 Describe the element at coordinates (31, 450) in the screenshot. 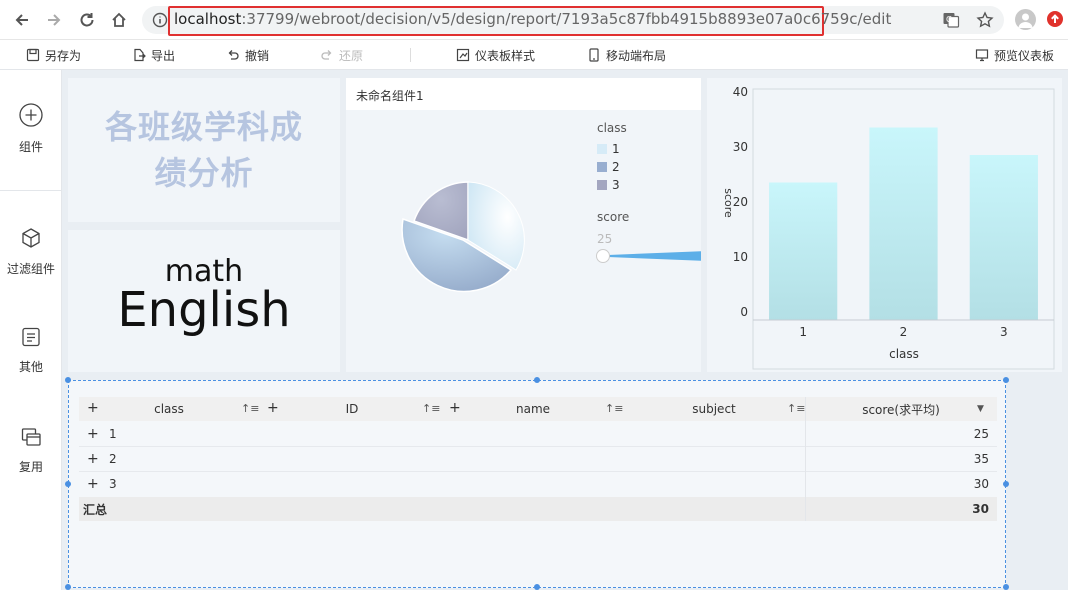

I see `sidebar-item-reuse: 复用` at that location.